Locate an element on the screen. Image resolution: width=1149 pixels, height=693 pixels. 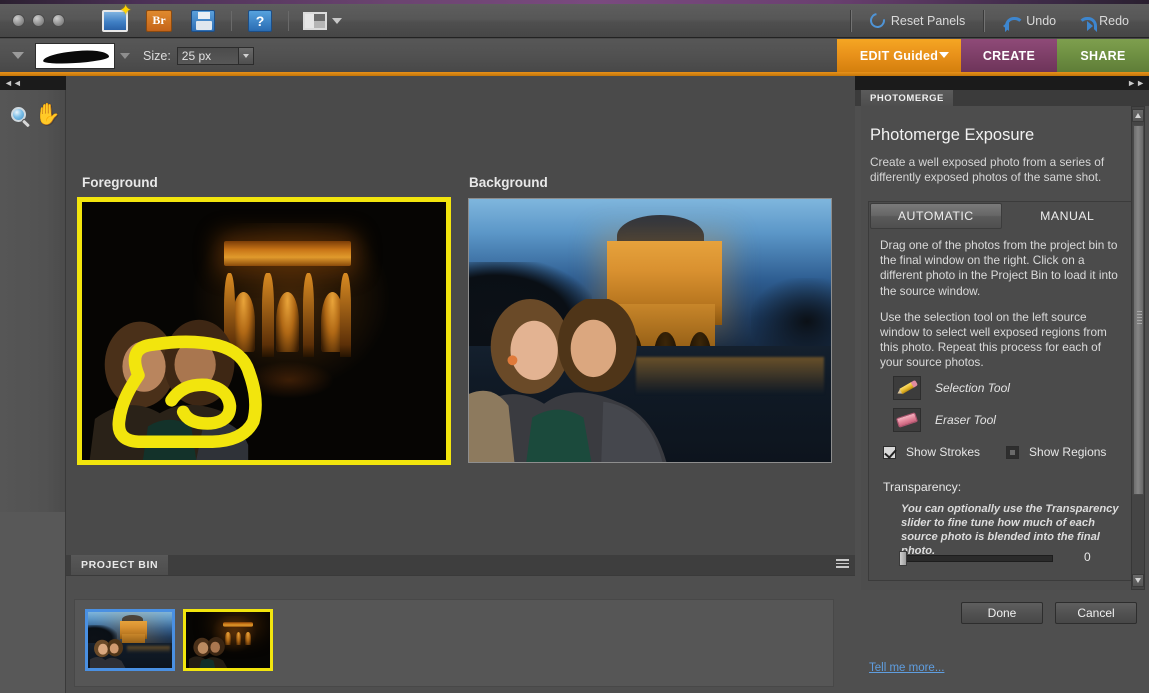
mode-edit-label: EDIT Guided is located at coordinates (899, 55).